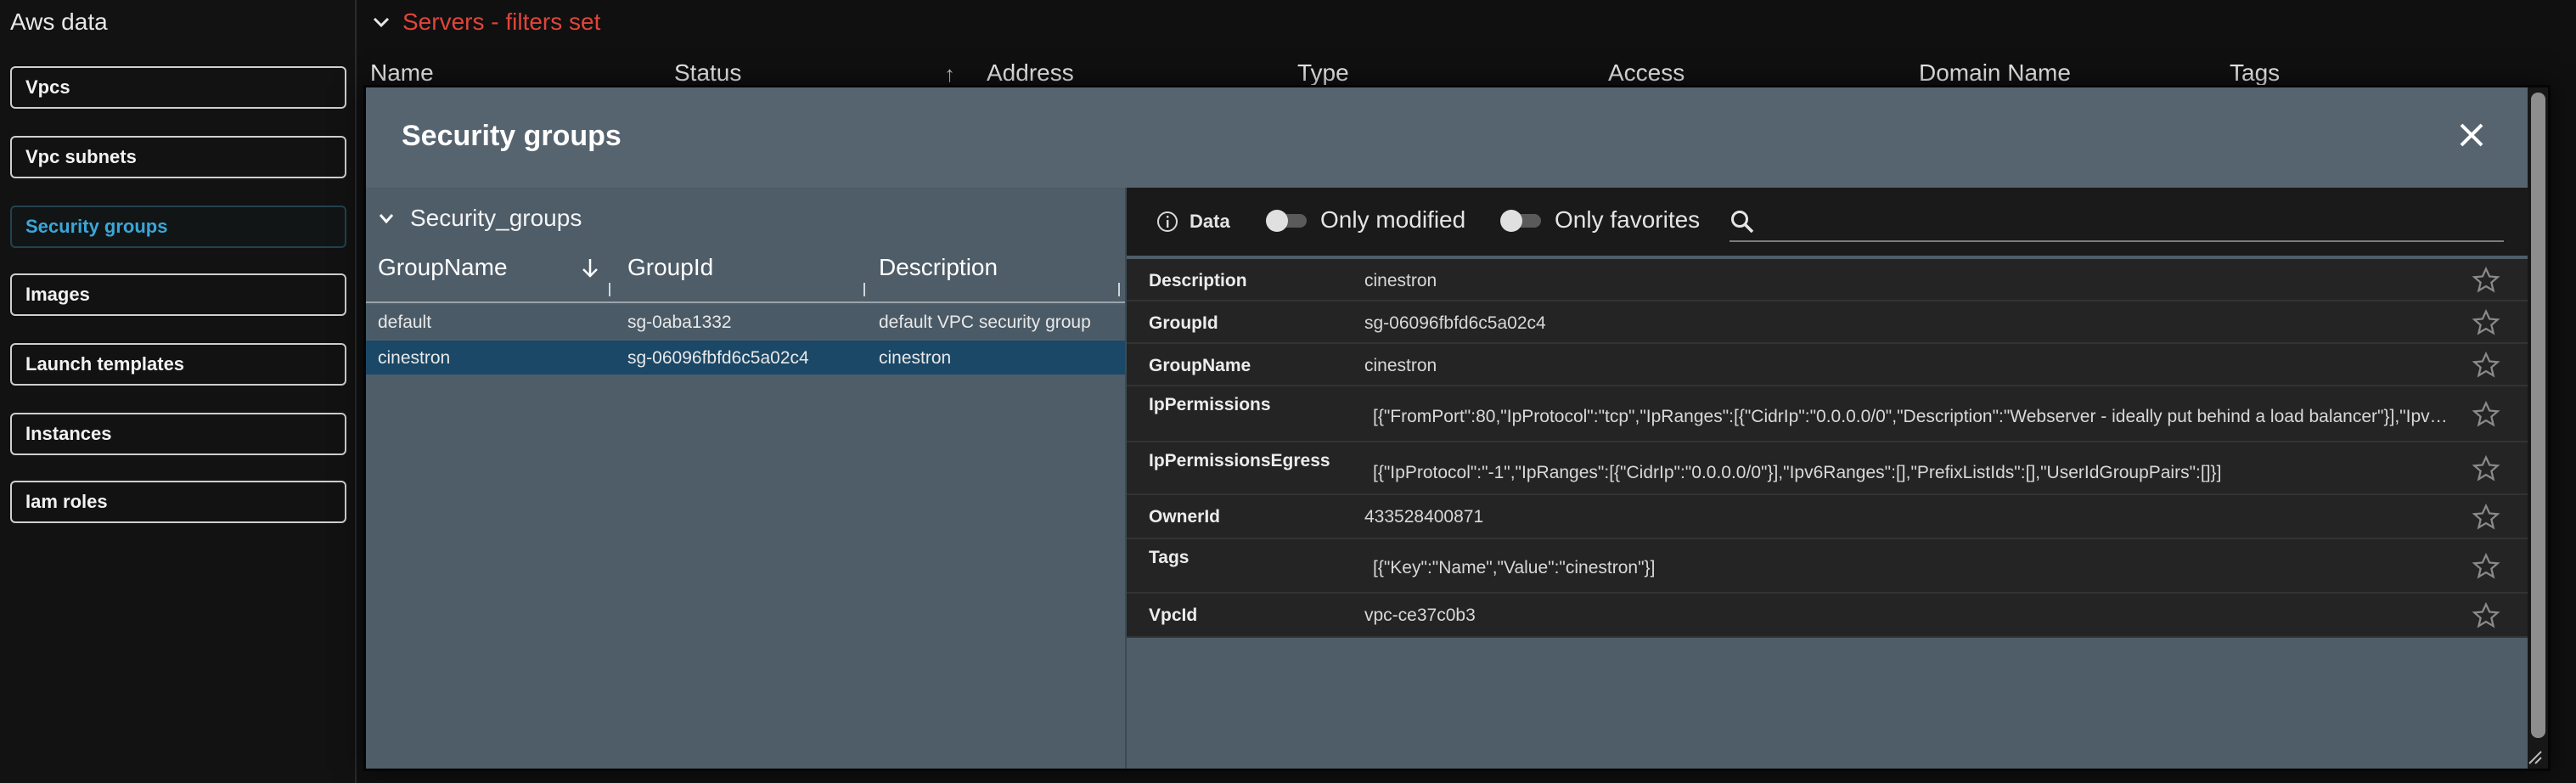  I want to click on search-field, so click(2117, 223).